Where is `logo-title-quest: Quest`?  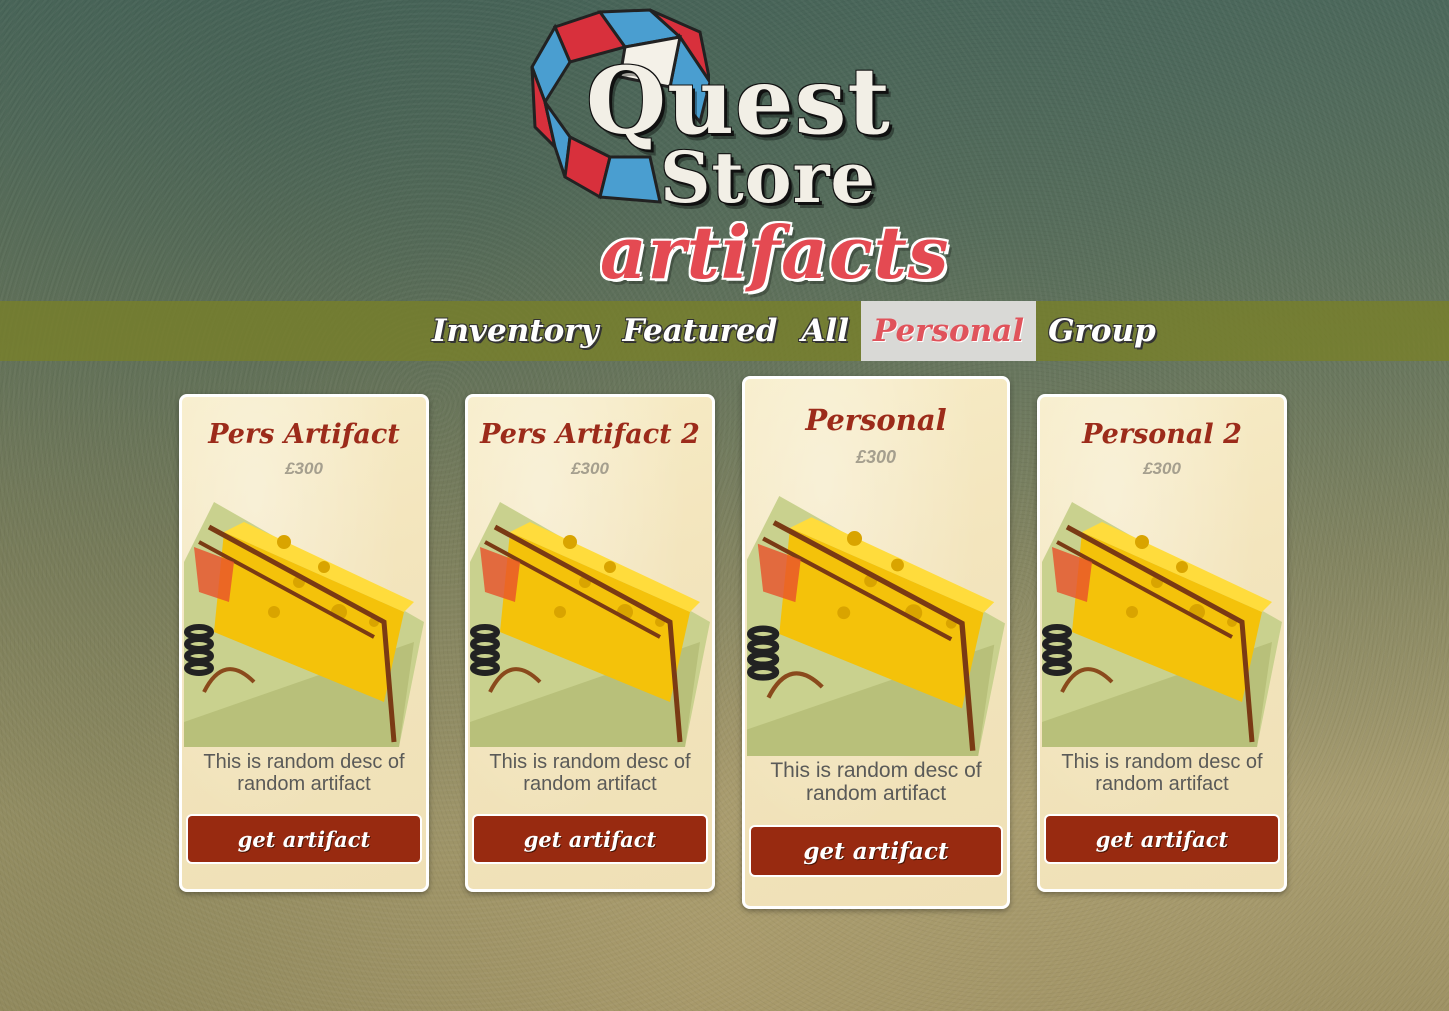
logo-title-quest: Quest is located at coordinates (738, 101).